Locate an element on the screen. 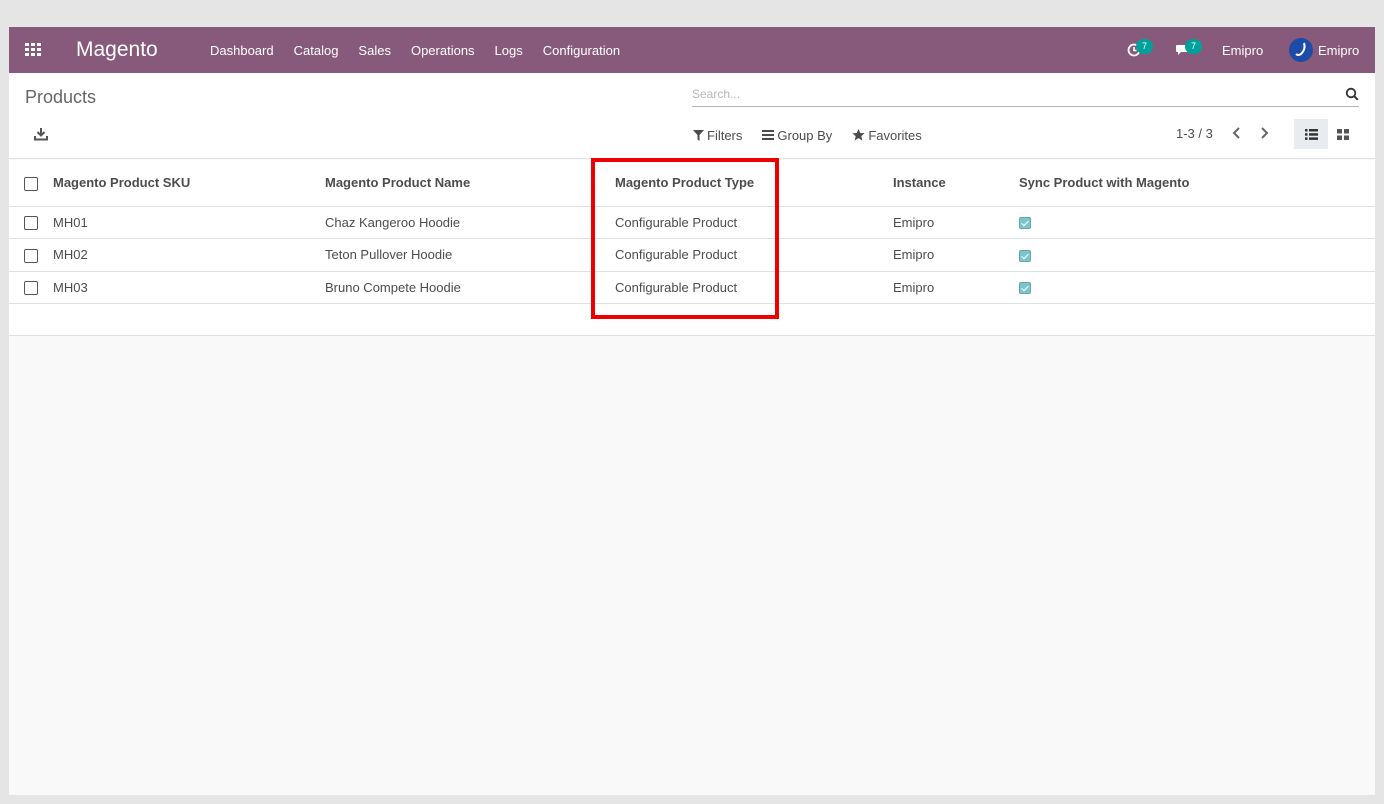  cell-name: Teton Pullover Hoodie is located at coordinates (389, 255).